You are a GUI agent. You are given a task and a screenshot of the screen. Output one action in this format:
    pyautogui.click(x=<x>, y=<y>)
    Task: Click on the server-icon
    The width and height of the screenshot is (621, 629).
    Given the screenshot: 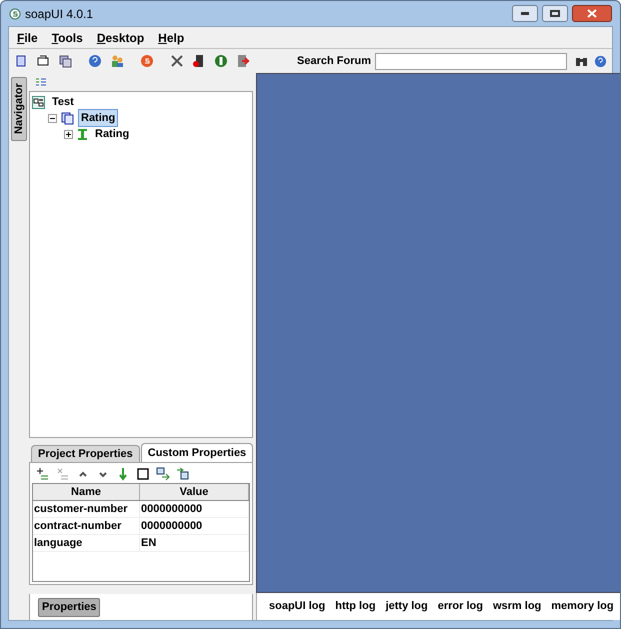 What is the action you would take?
    pyautogui.click(x=199, y=61)
    